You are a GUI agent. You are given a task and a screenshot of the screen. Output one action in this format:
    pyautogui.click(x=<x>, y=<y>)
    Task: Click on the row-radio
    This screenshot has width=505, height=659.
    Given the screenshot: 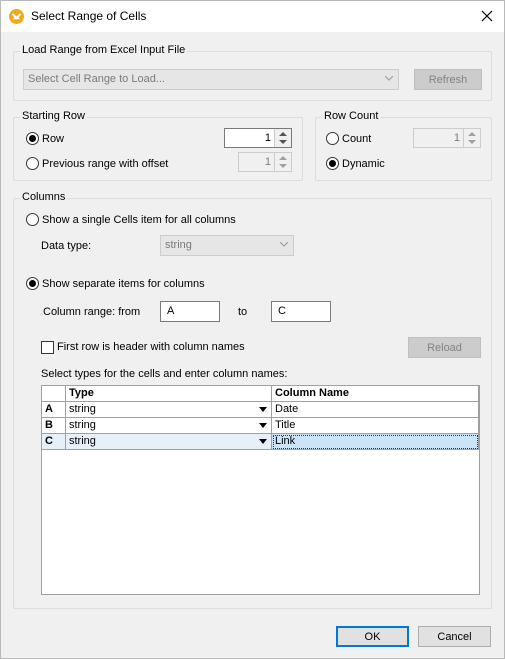 What is the action you would take?
    pyautogui.click(x=32, y=138)
    